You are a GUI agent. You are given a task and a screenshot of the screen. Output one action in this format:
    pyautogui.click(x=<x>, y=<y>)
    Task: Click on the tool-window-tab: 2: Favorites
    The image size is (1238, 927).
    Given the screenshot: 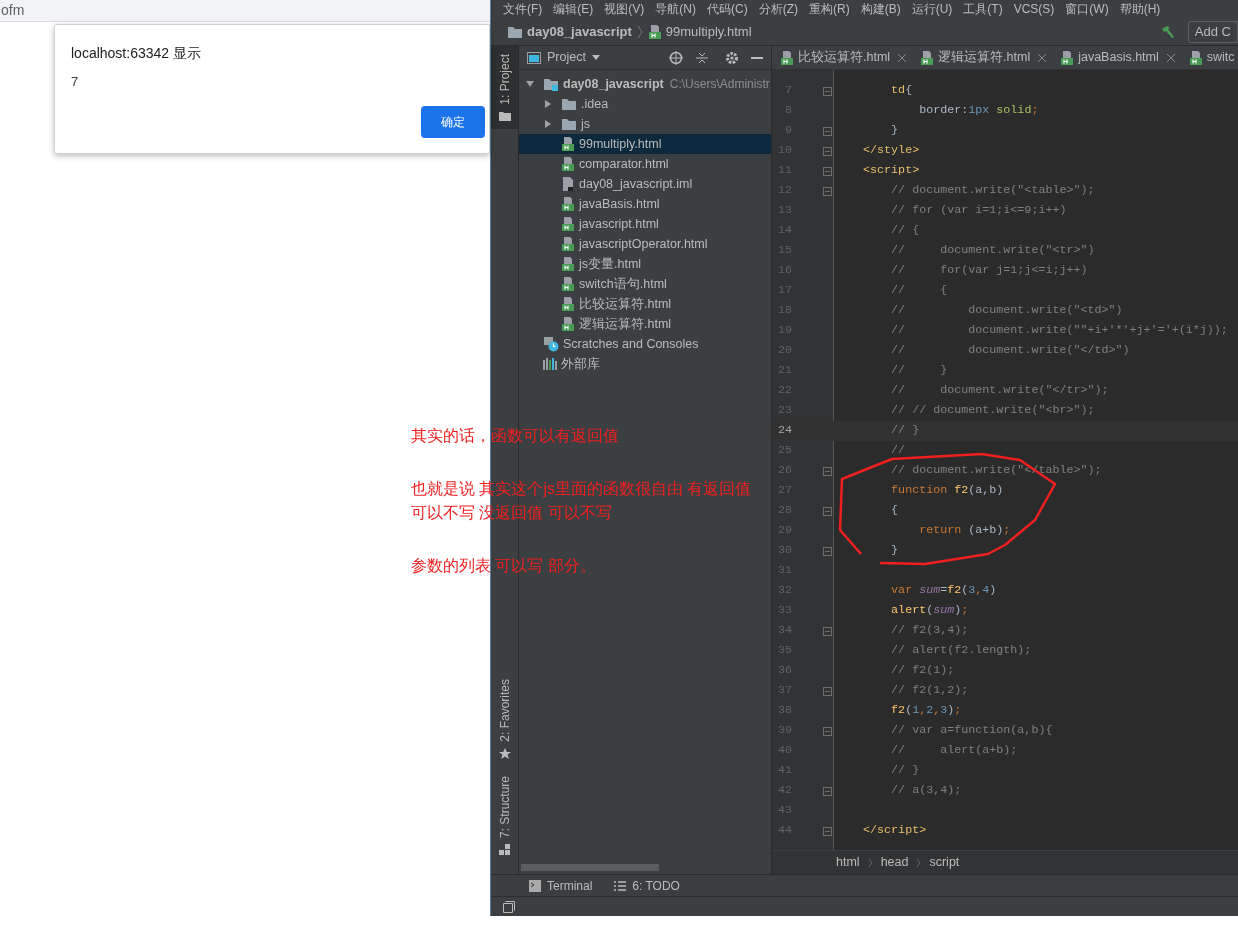 What is the action you would take?
    pyautogui.click(x=504, y=719)
    